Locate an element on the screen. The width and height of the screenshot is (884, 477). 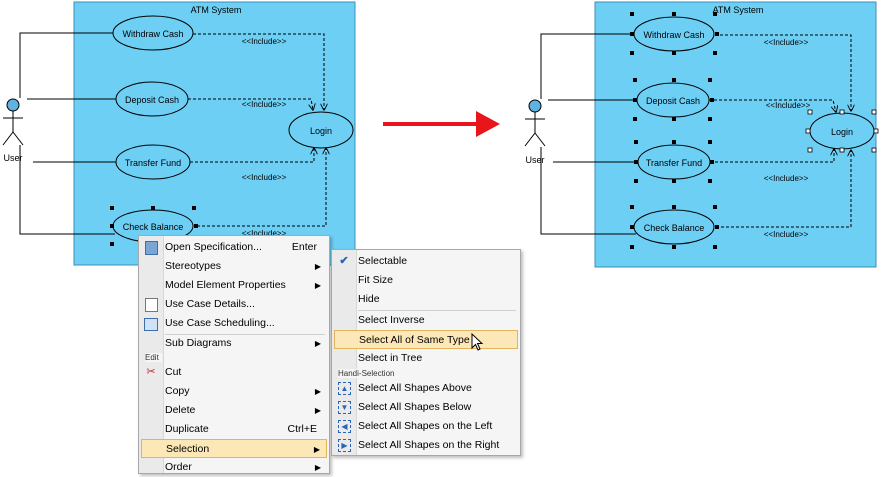
submenu-item-hide: Hide is located at coordinates (426, 299).